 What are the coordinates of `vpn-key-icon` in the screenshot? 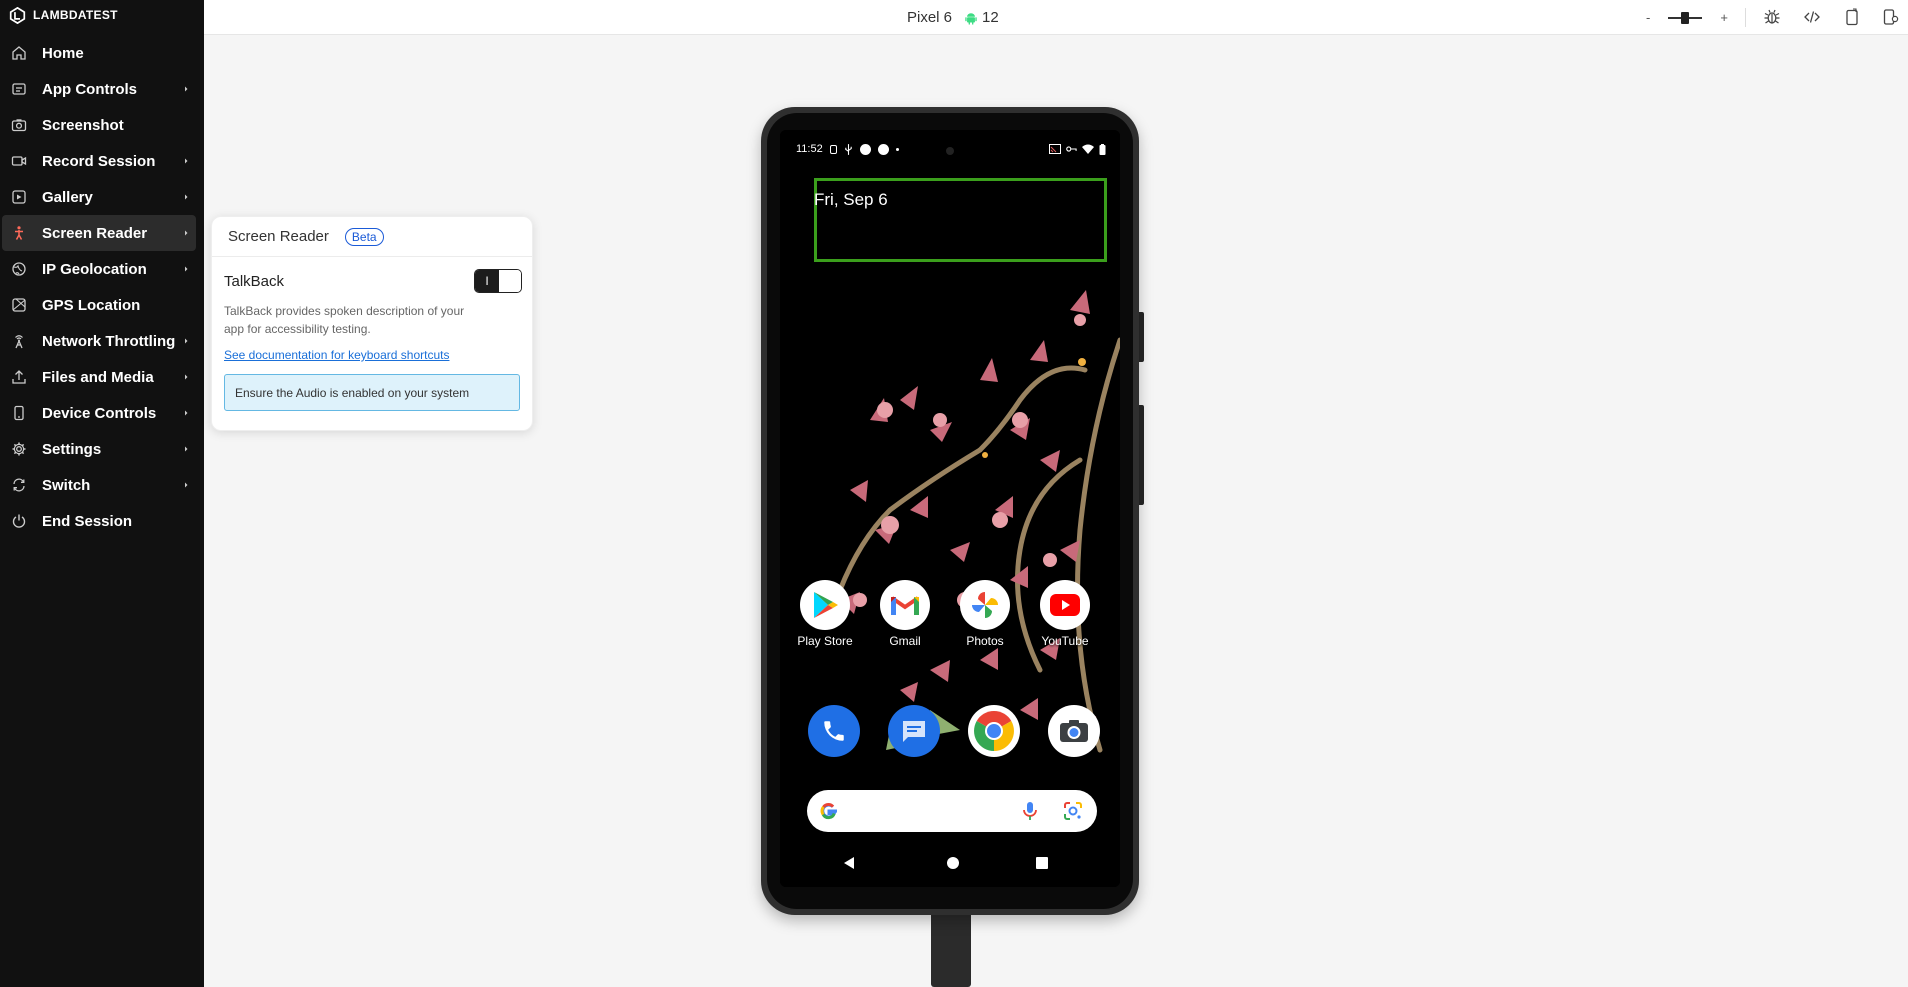 It's located at (1071, 149).